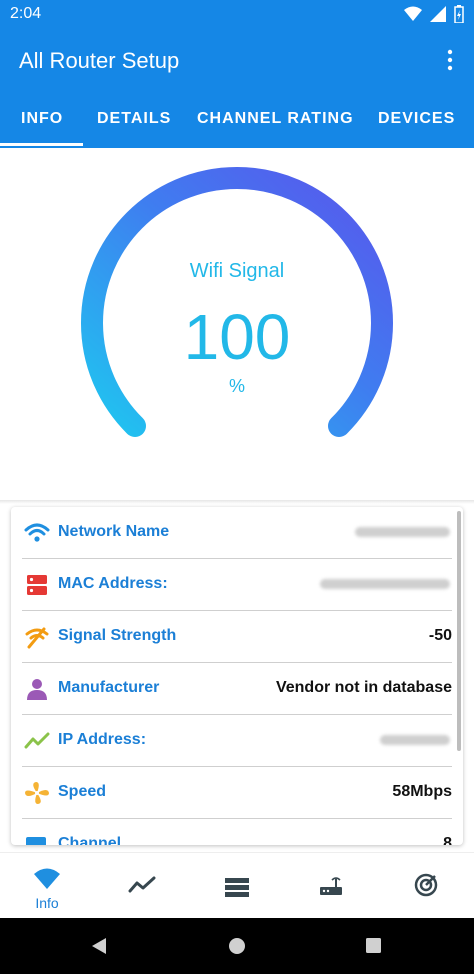 The image size is (474, 974). What do you see at coordinates (117, 635) in the screenshot?
I see `row-label: Signal Strength` at bounding box center [117, 635].